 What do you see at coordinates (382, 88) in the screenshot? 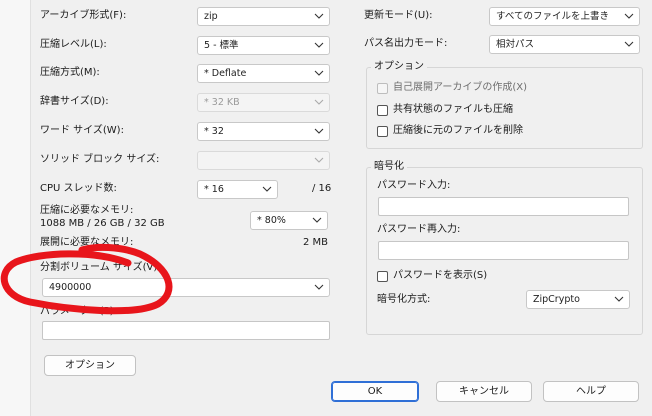
I see `sfx-checkbox` at bounding box center [382, 88].